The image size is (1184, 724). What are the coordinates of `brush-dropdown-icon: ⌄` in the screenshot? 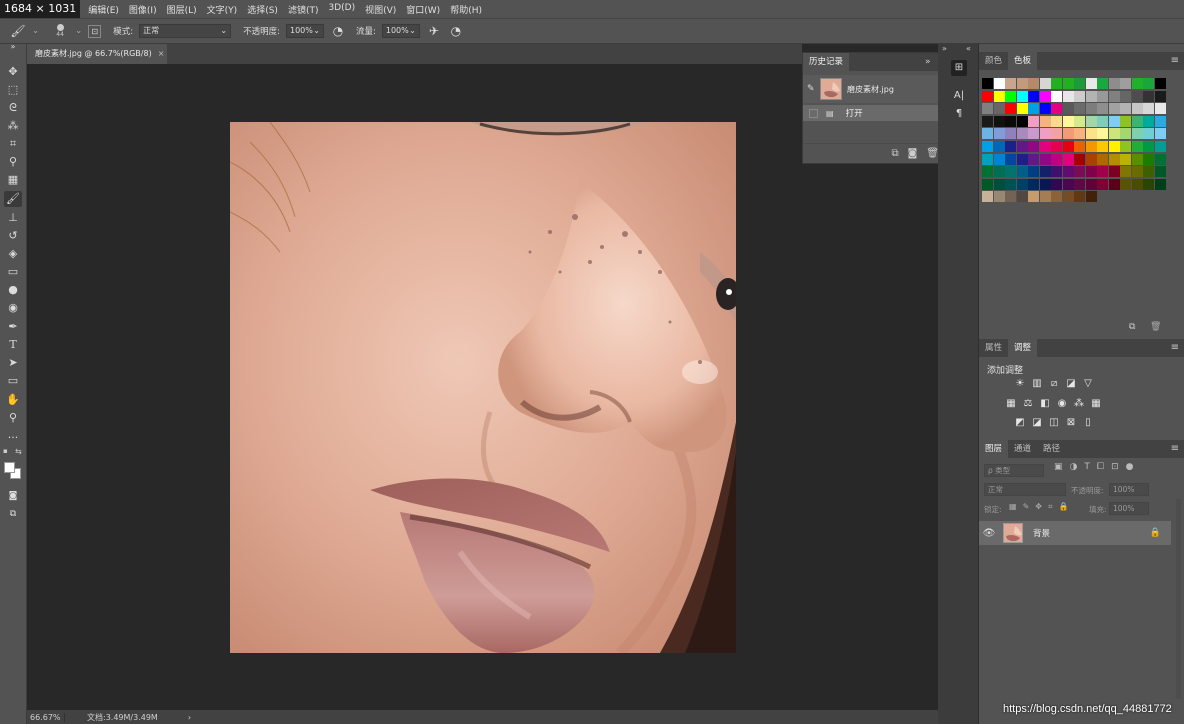 It's located at (78, 31).